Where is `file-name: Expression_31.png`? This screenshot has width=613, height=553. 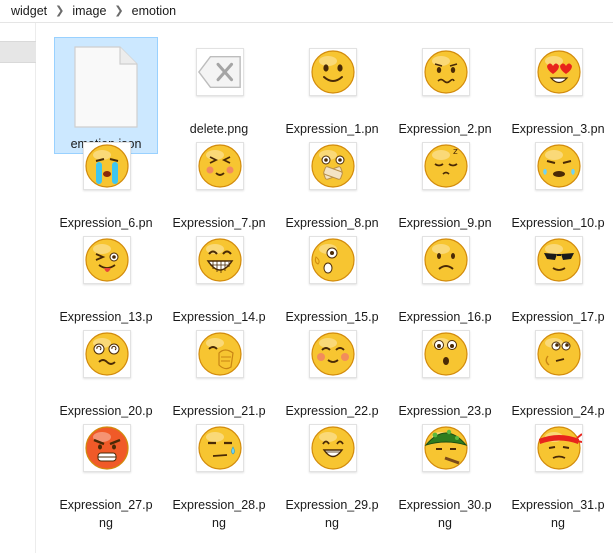 file-name: Expression_31.png is located at coordinates (558, 514).